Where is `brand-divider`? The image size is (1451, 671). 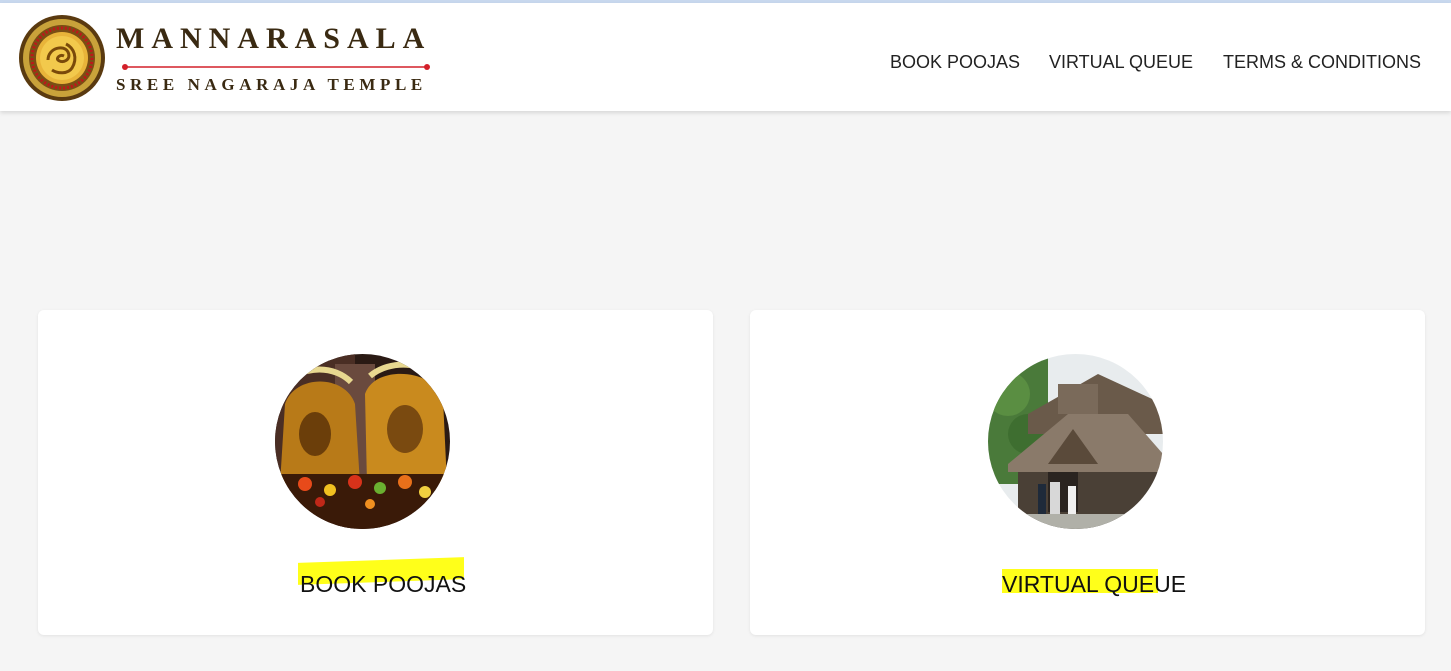
brand-divider is located at coordinates (276, 67).